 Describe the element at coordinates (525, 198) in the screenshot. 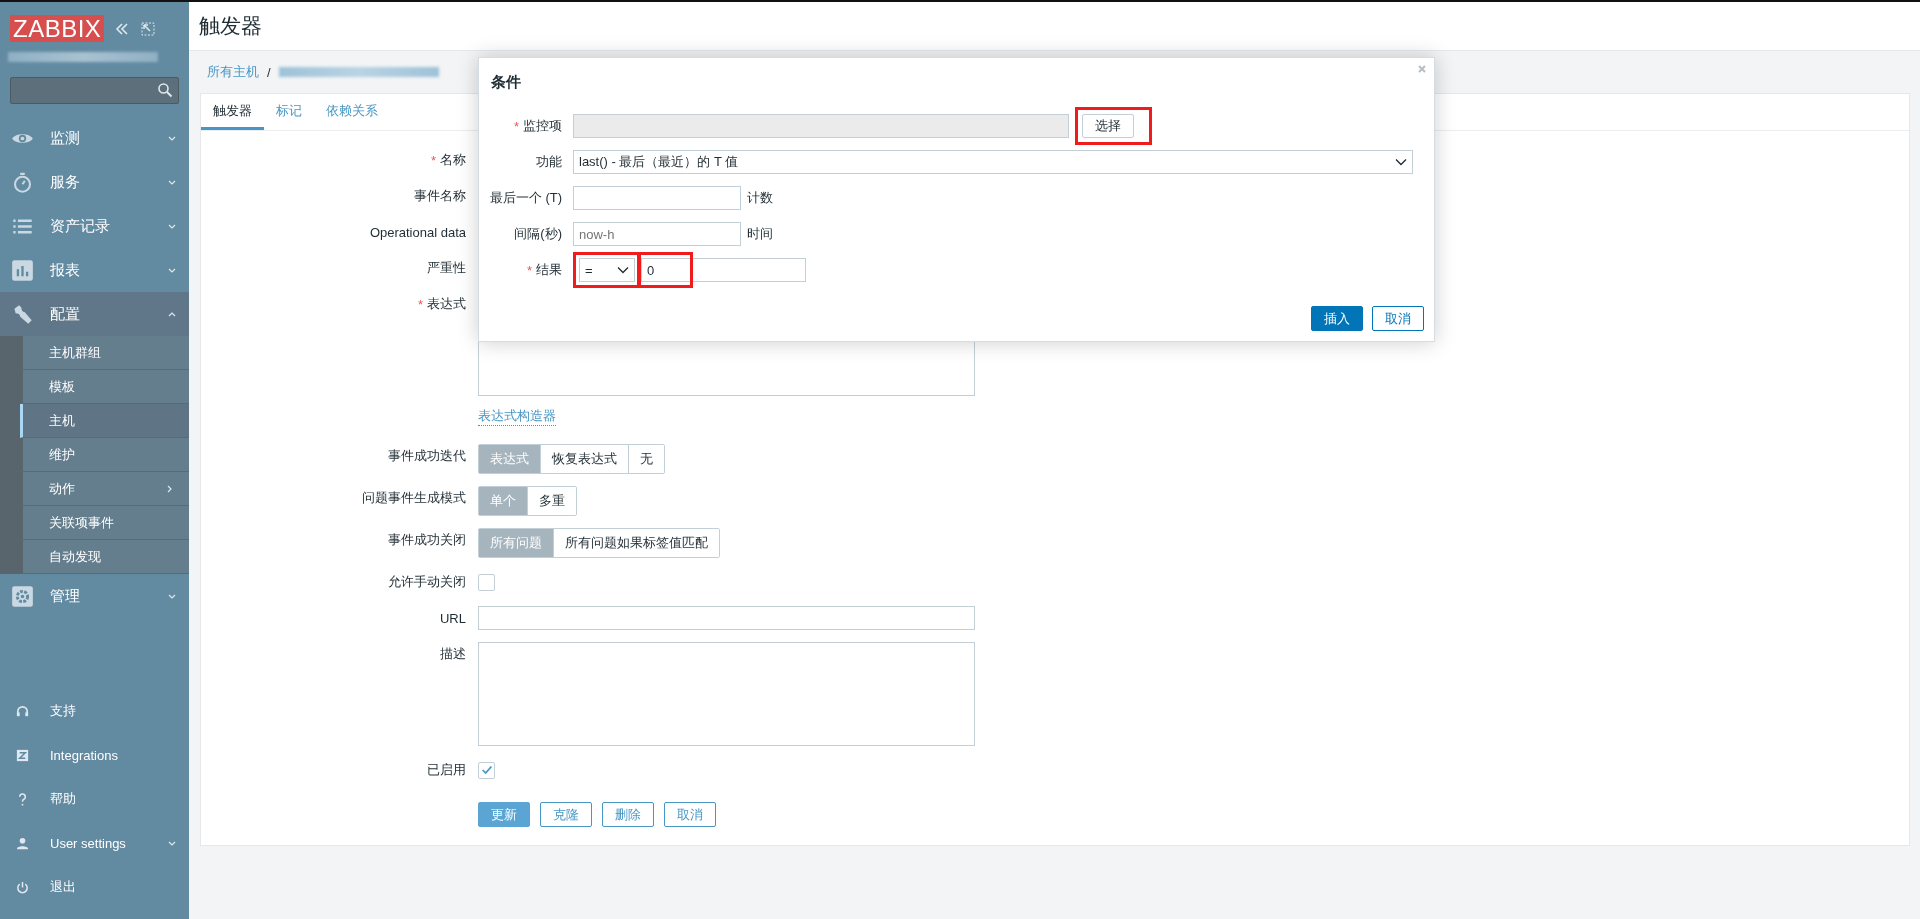

I see `field-label: 最后一个 (T)` at that location.